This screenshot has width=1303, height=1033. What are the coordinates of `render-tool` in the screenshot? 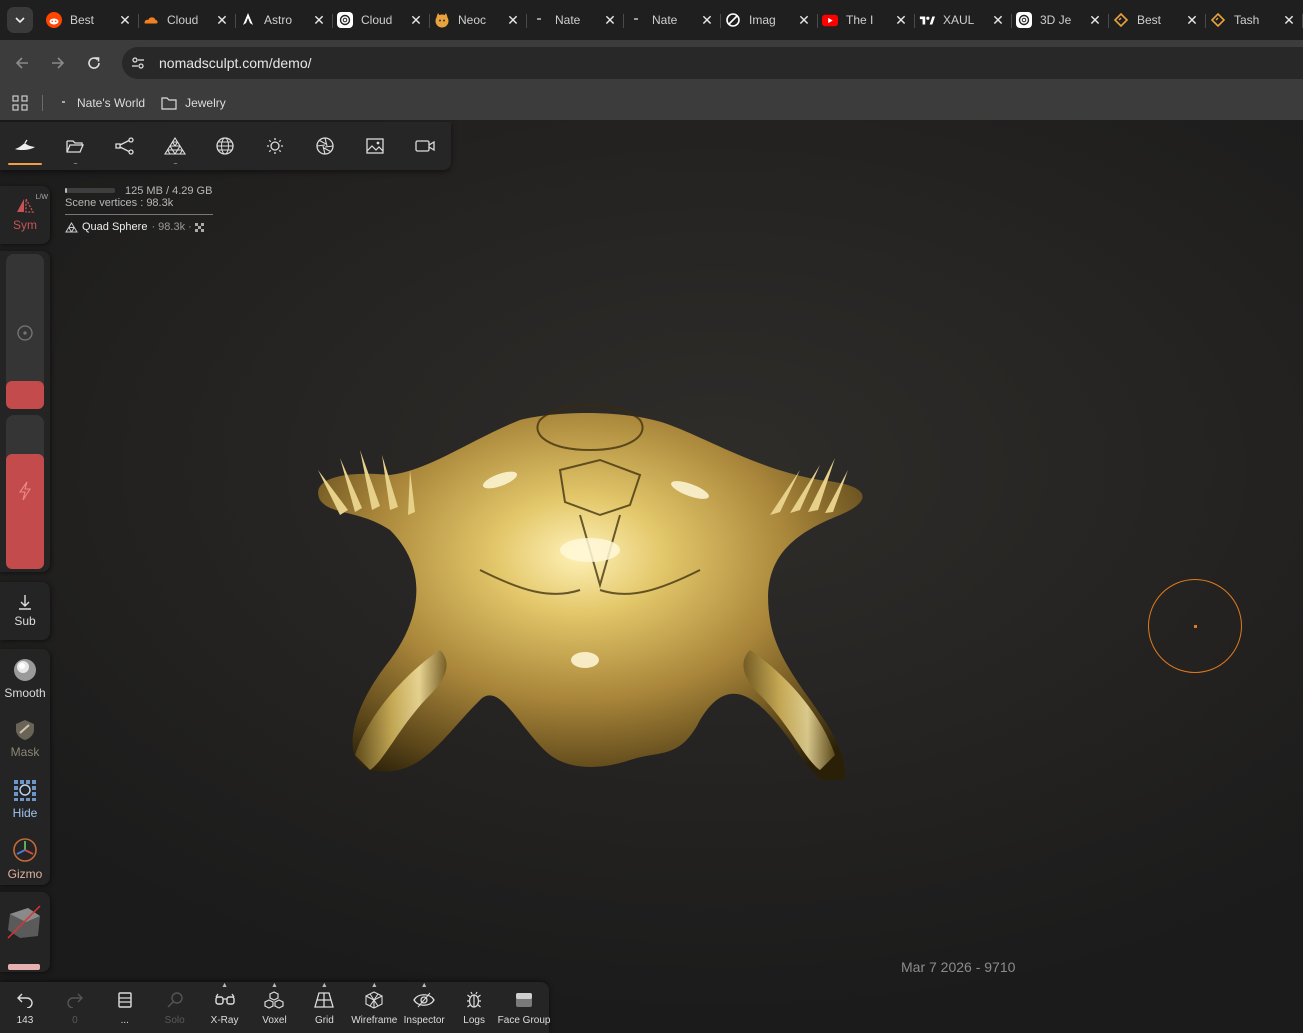 It's located at (325, 146).